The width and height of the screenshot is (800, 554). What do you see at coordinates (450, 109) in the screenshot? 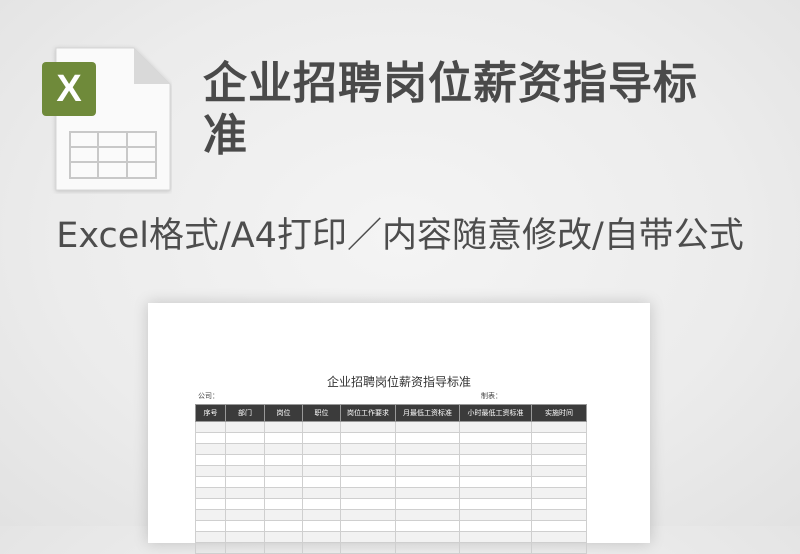
I see `banner-title: 企业招聘岗位薪资指导标准` at bounding box center [450, 109].